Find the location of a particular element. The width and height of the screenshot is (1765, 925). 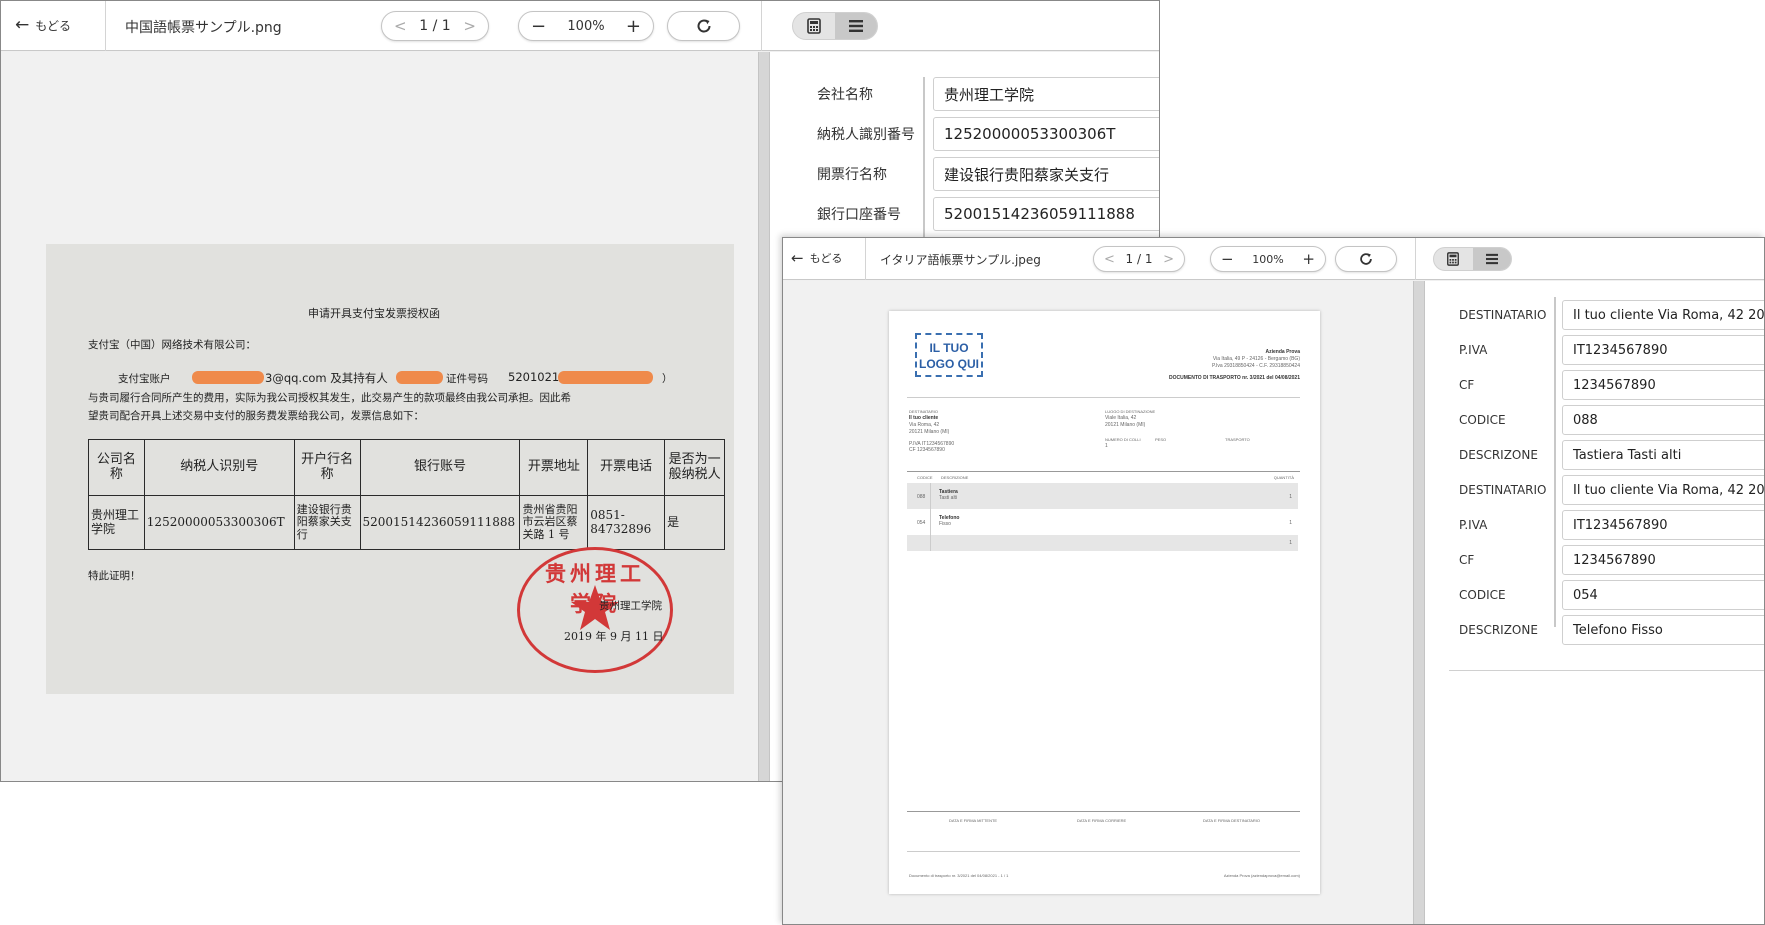

row-code: 054 is located at coordinates (921, 523).